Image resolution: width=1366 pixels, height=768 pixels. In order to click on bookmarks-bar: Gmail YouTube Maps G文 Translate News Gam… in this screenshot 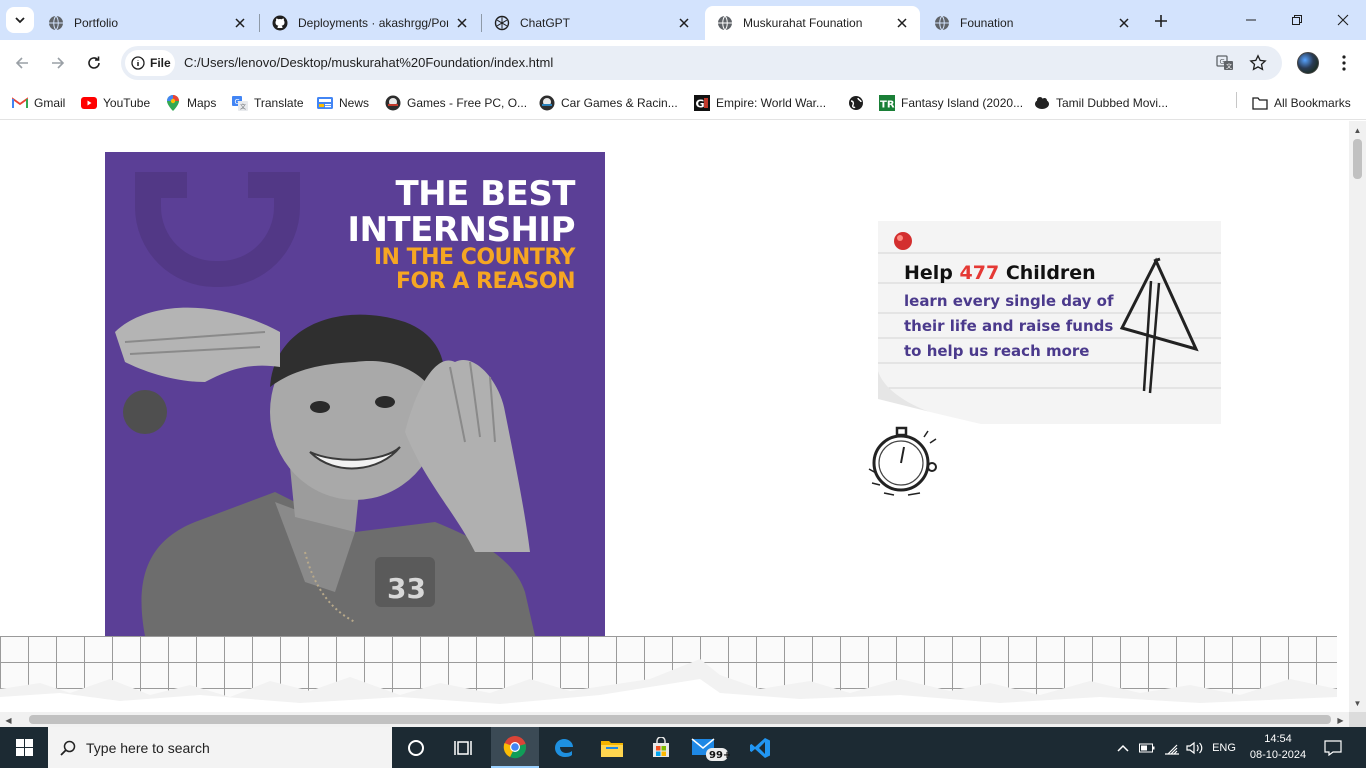, I will do `click(683, 103)`.